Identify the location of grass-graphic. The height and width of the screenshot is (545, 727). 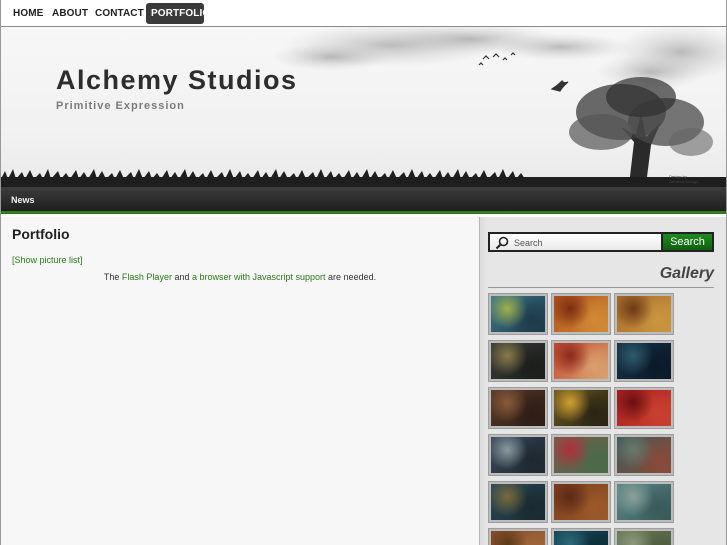
(363, 178).